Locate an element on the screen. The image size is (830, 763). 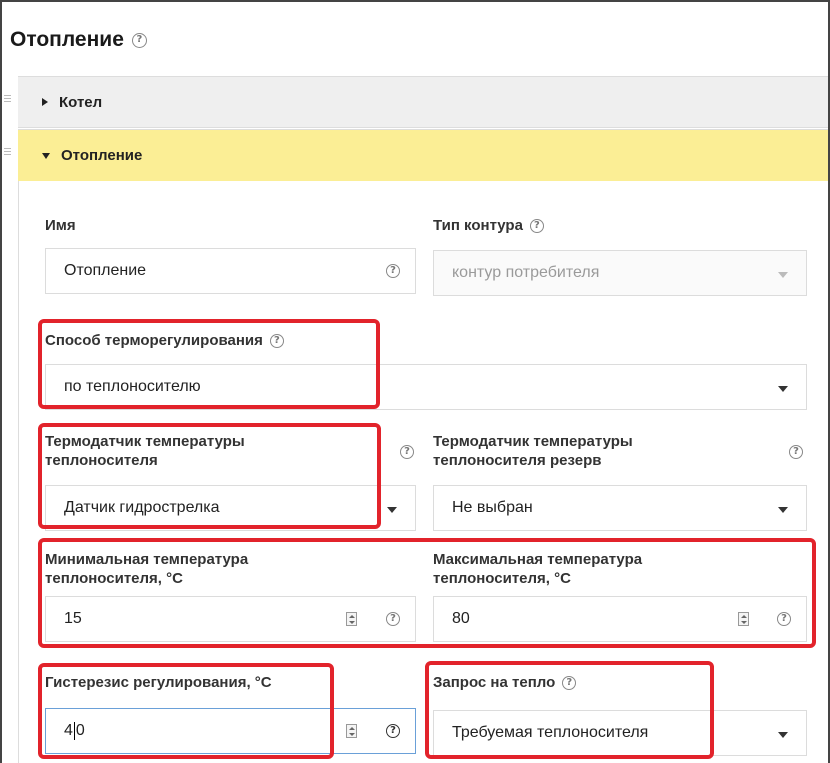
sensor-label-line1: Термодатчик температуры is located at coordinates (145, 441).